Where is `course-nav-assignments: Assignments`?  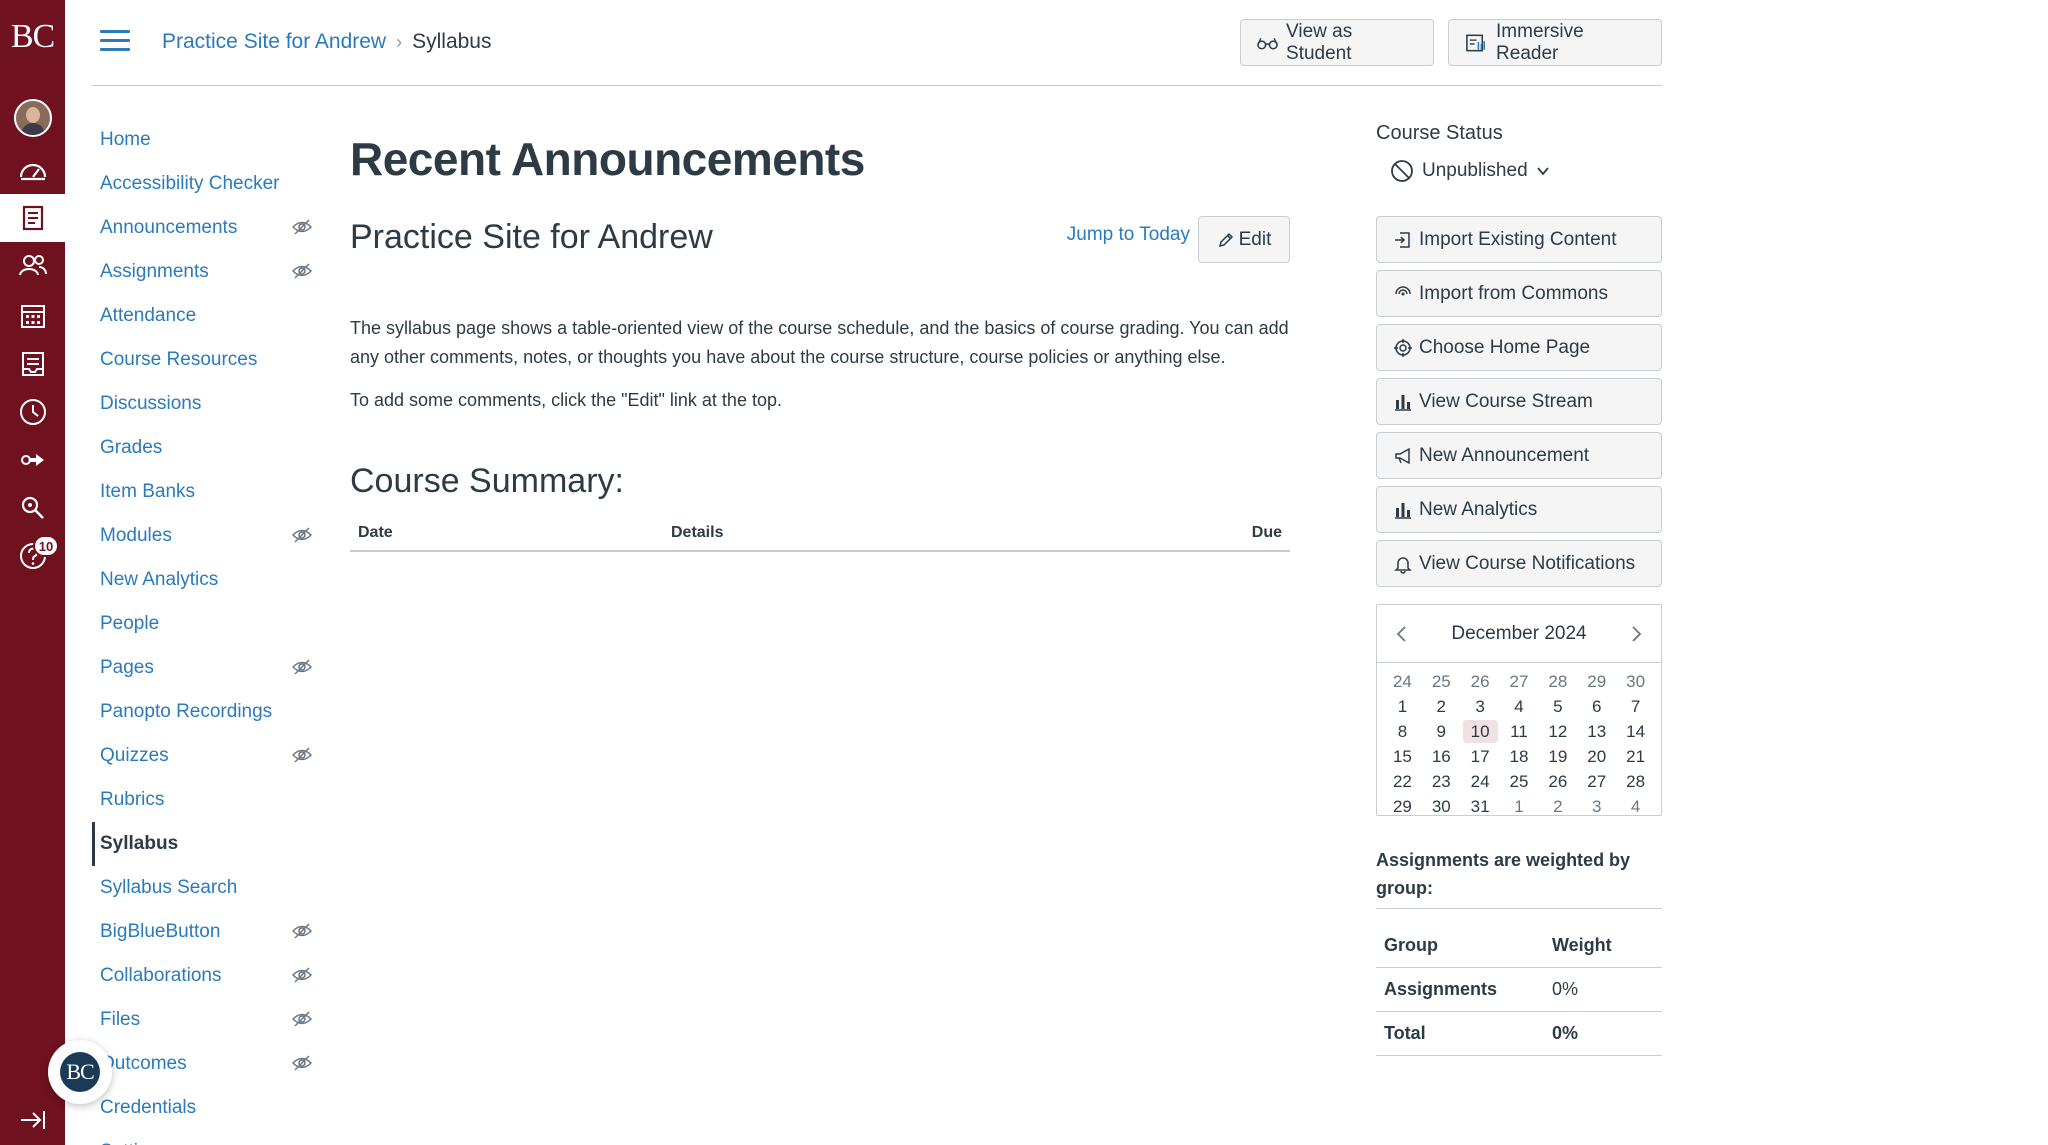 course-nav-assignments: Assignments is located at coordinates (202, 272).